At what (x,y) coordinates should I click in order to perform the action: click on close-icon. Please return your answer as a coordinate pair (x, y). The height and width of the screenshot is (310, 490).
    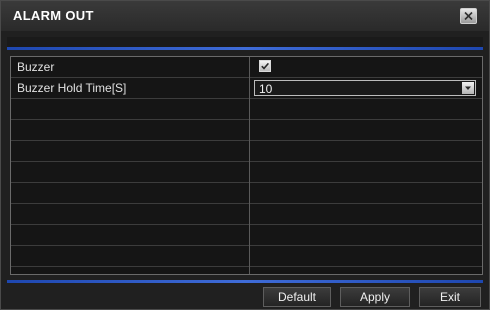
    Looking at the image, I should click on (468, 16).